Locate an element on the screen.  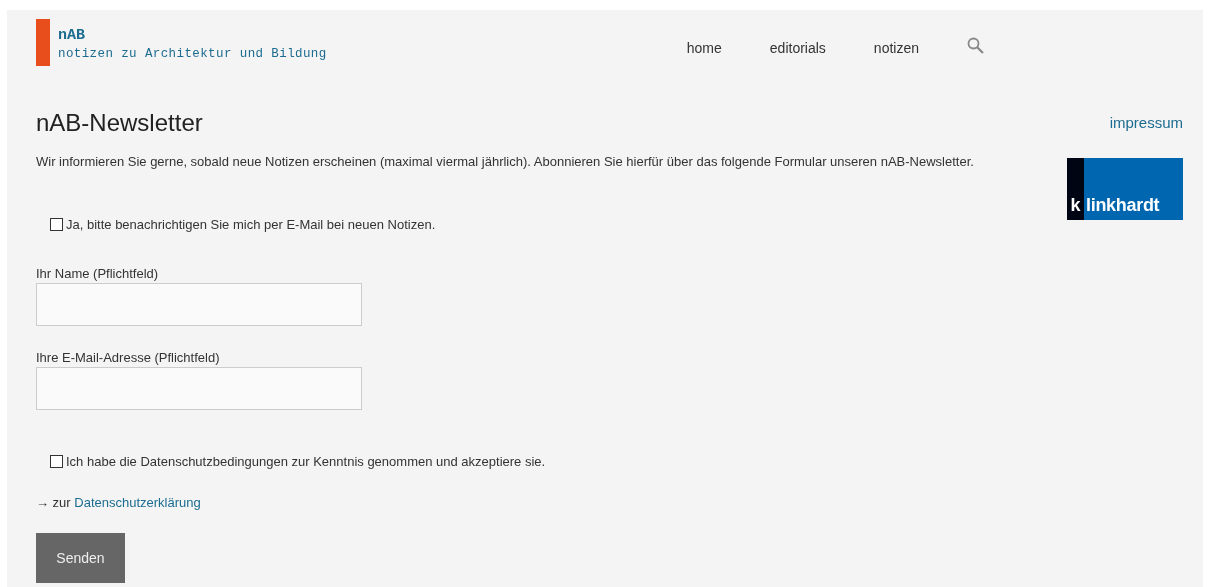
checkbox-label: Ich habe die Datenschutzbedingungen zur Kenntnis genommen und akzeptiere sie. is located at coordinates (306, 461).